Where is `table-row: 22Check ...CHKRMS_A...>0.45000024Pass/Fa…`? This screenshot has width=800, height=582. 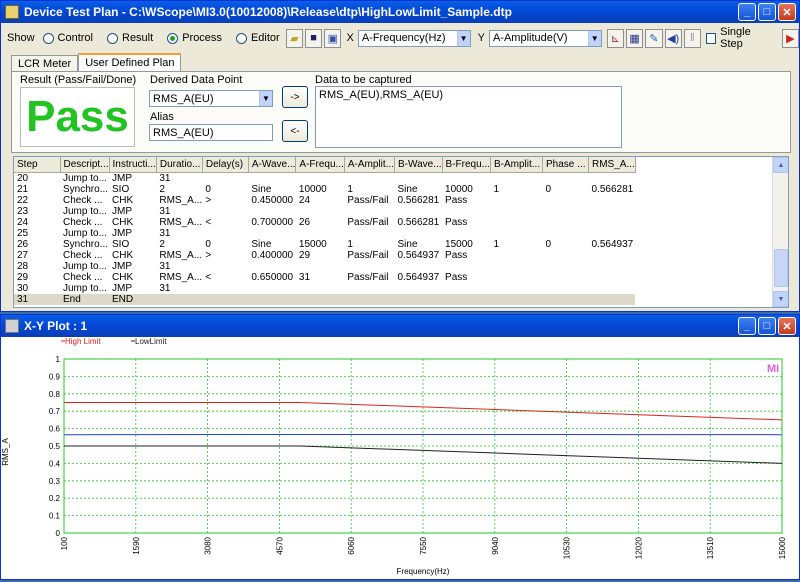
table-row: 22Check ...CHKRMS_A...>0.45000024Pass/Fa… is located at coordinates (324, 200).